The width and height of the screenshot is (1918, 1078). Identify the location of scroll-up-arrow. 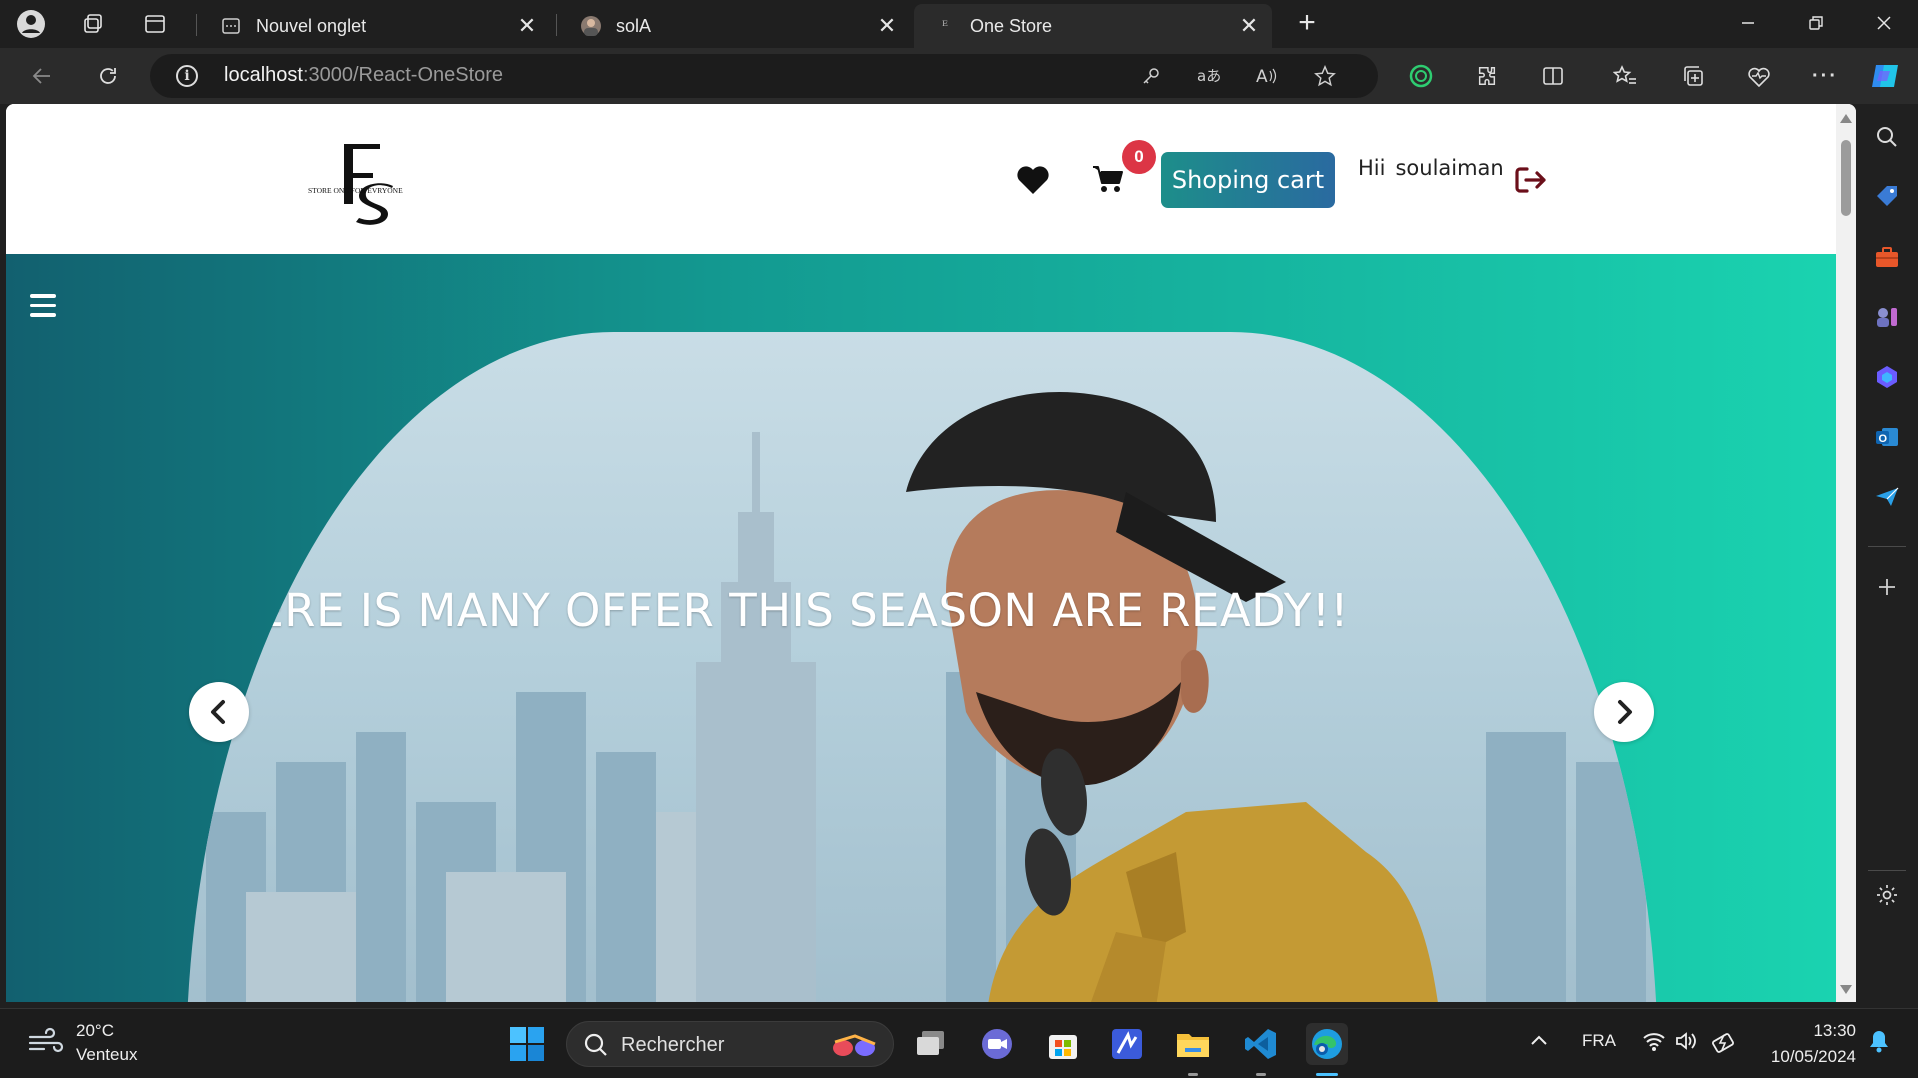
(1846, 118).